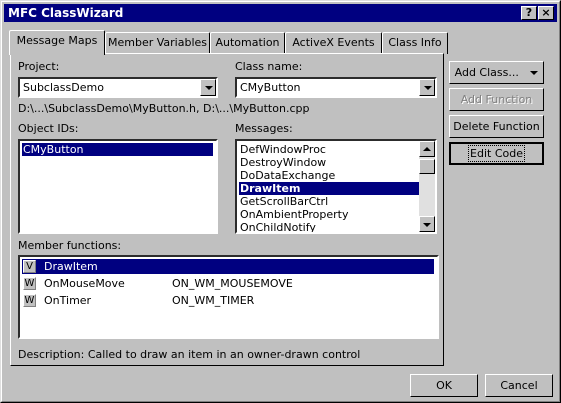 This screenshot has height=403, width=561. What do you see at coordinates (519, 385) in the screenshot?
I see `cancel-button: Cancel` at bounding box center [519, 385].